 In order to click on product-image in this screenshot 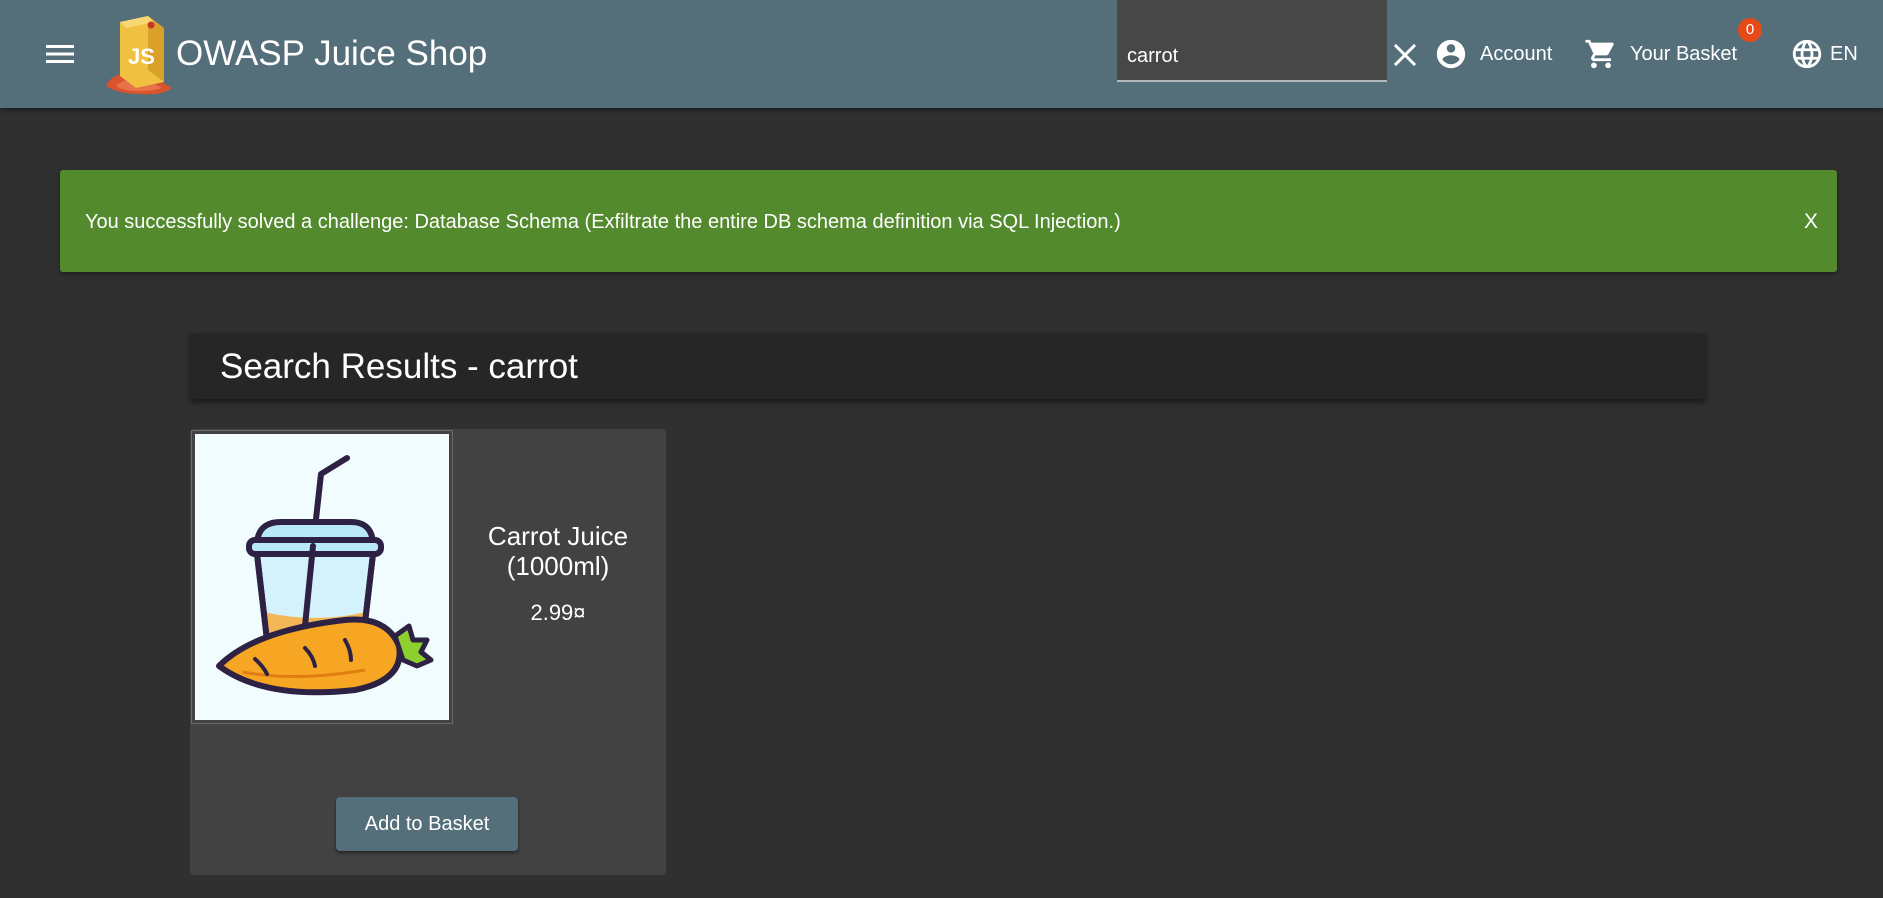, I will do `click(322, 577)`.